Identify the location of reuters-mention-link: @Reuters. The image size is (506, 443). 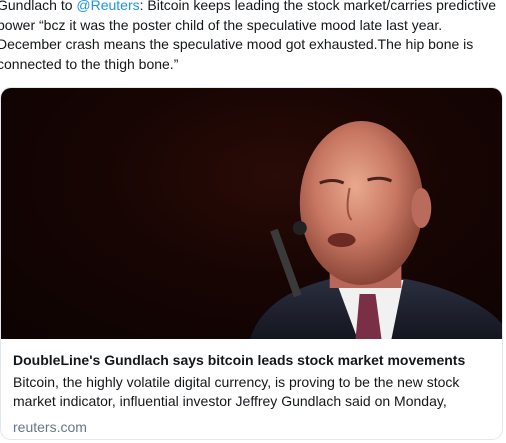
(107, 6).